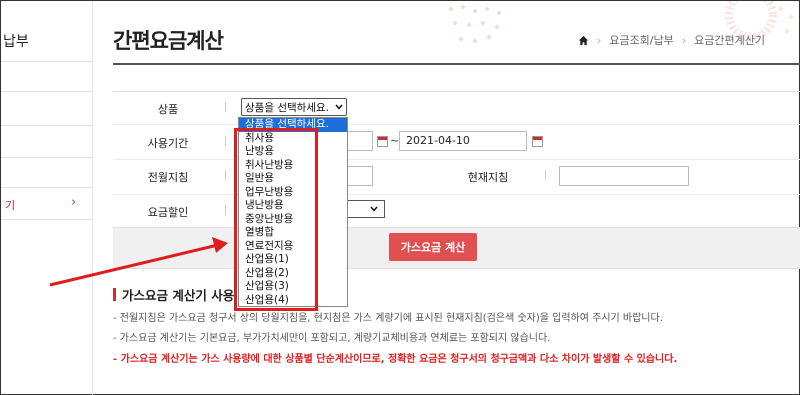 This screenshot has height=395, width=800. Describe the element at coordinates (583, 40) in the screenshot. I see `home-icon` at that location.